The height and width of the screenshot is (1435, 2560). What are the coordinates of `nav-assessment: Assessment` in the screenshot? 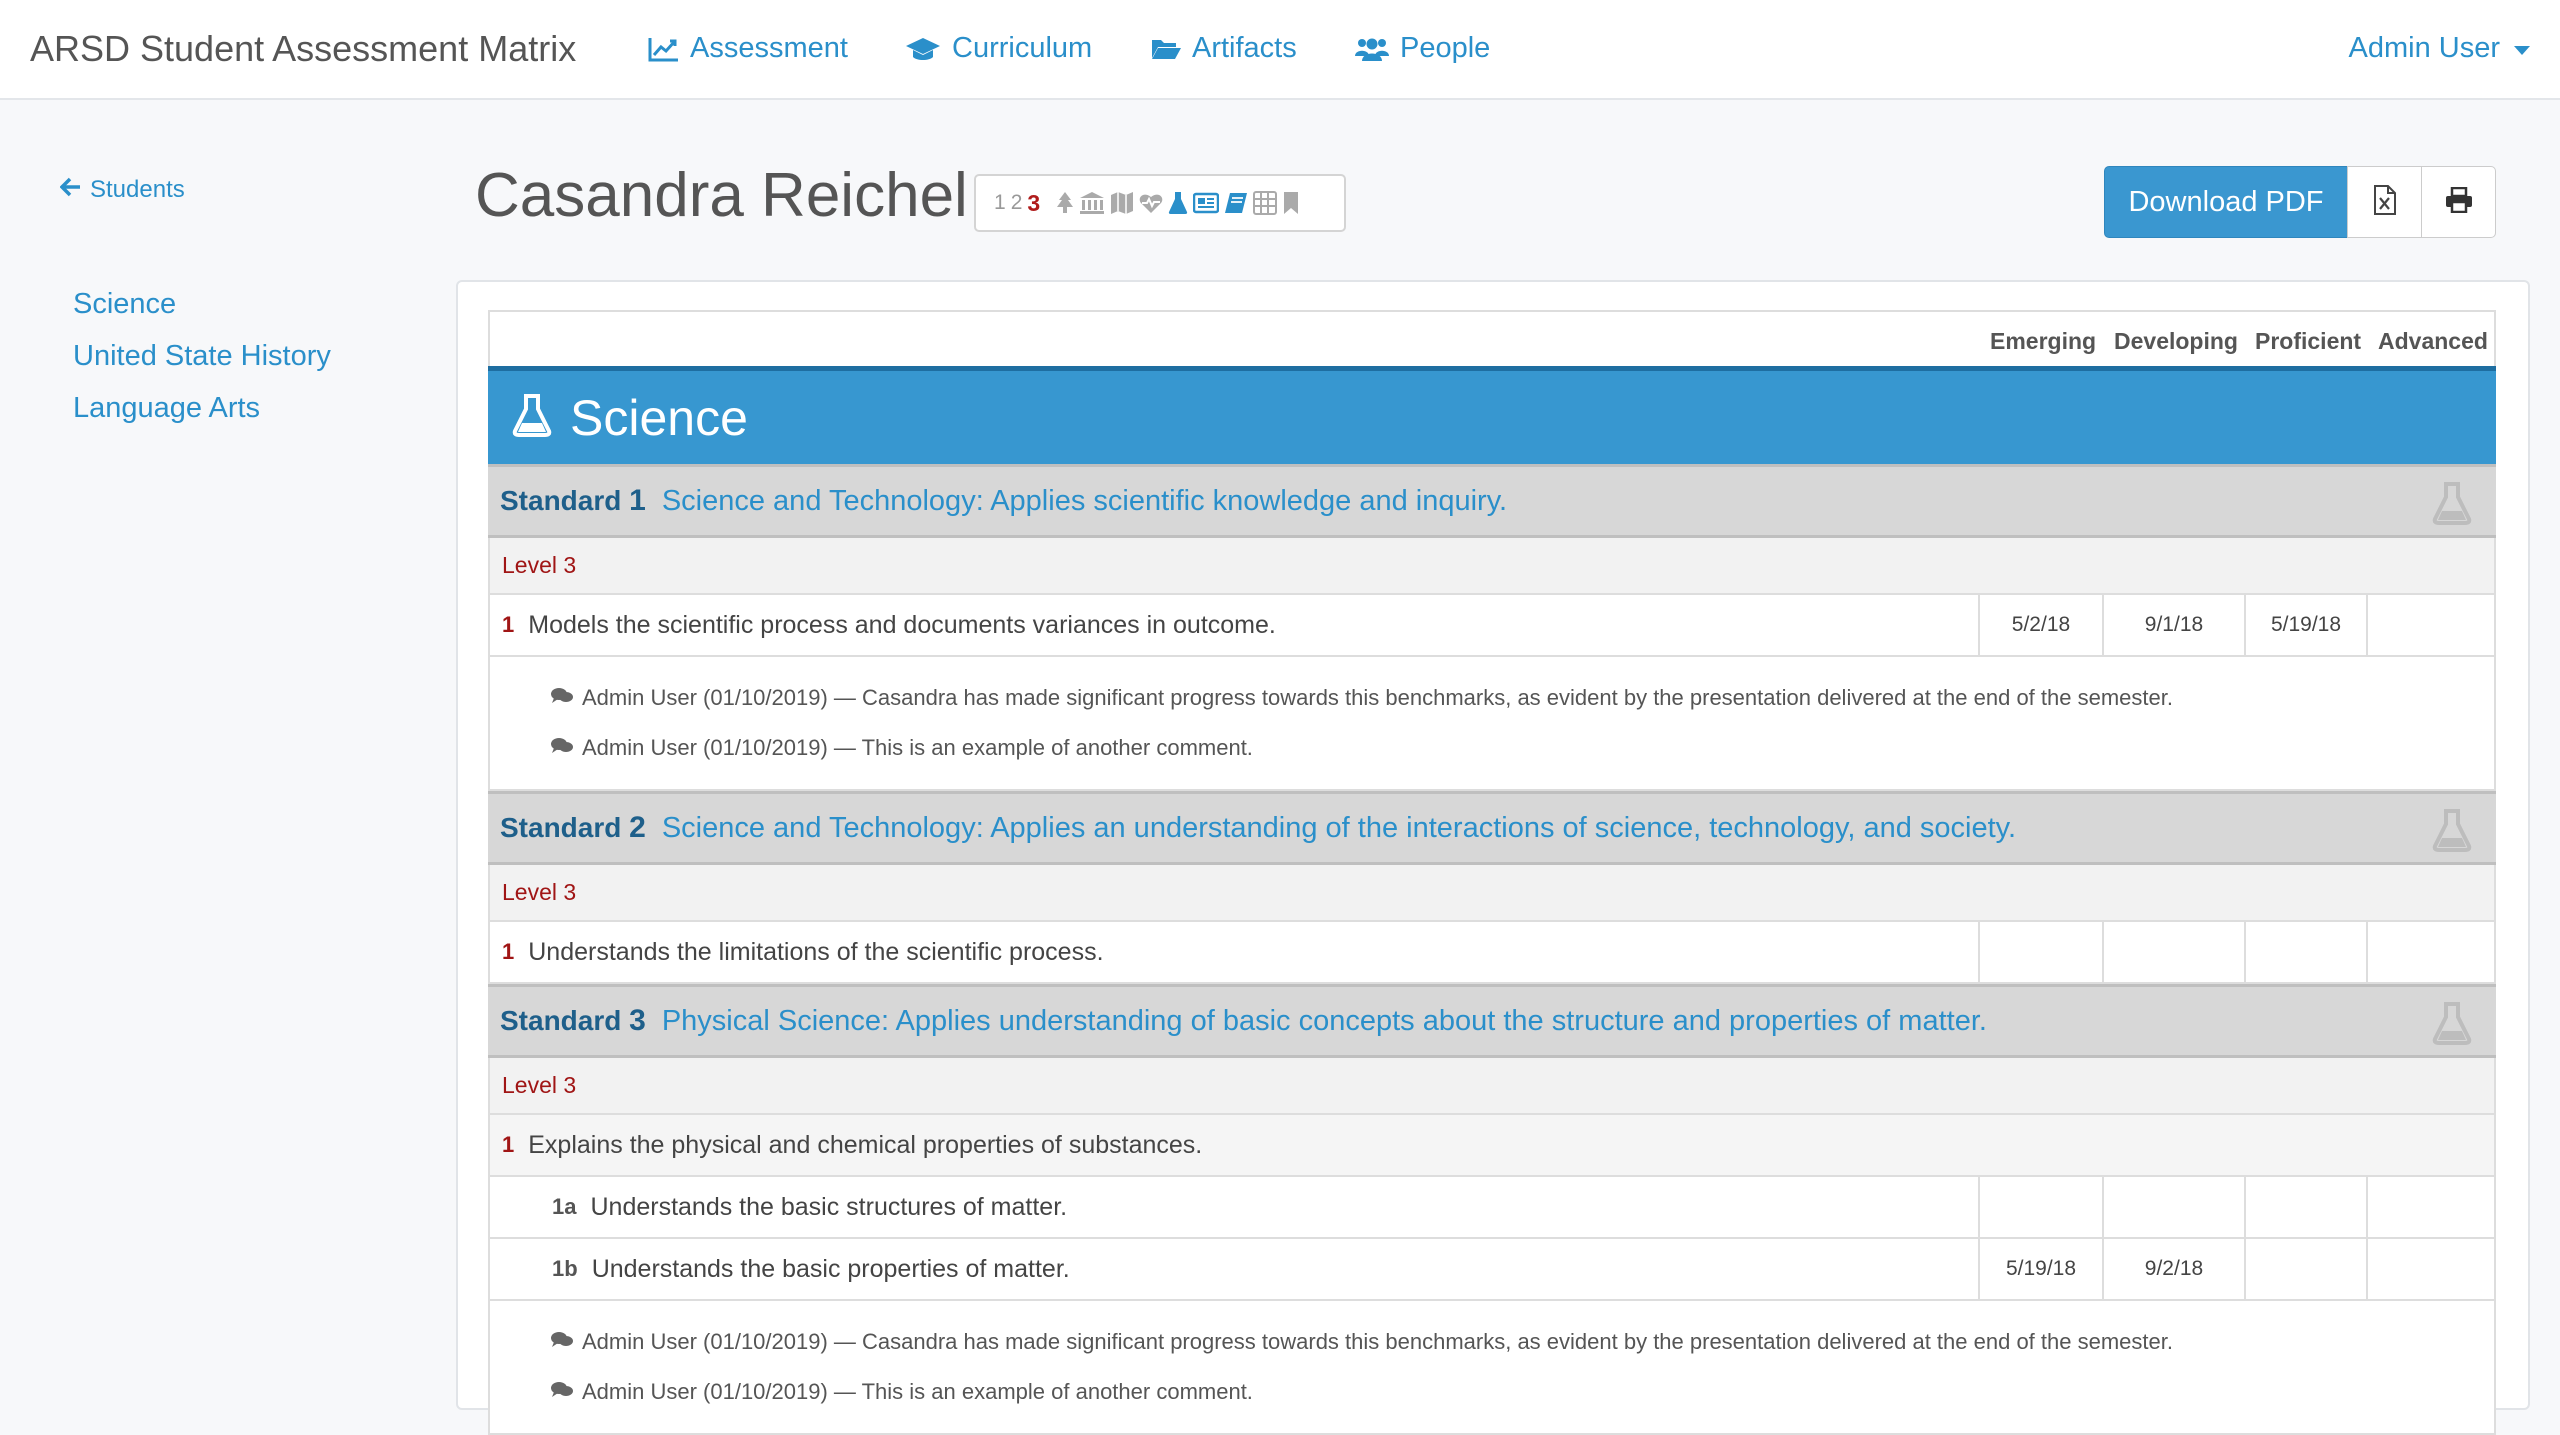 It's located at (748, 48).